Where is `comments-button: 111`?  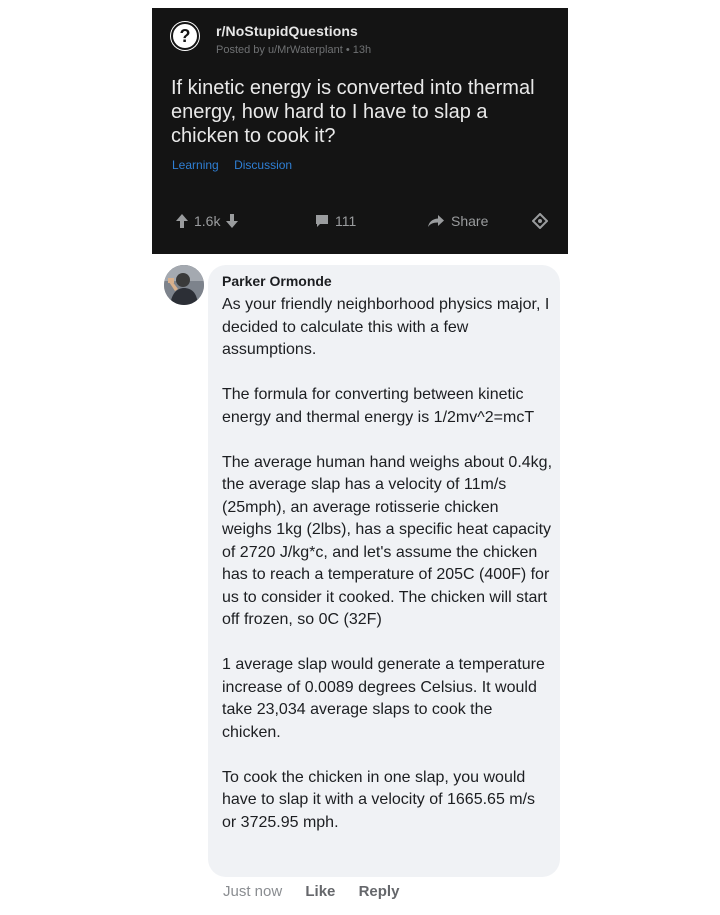 comments-button: 111 is located at coordinates (335, 221).